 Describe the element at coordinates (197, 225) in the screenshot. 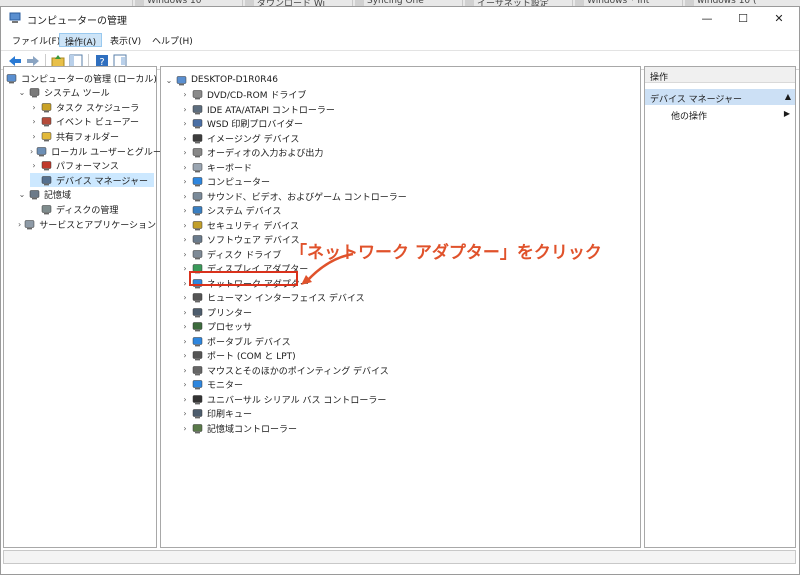

I see `security-device-icon` at that location.